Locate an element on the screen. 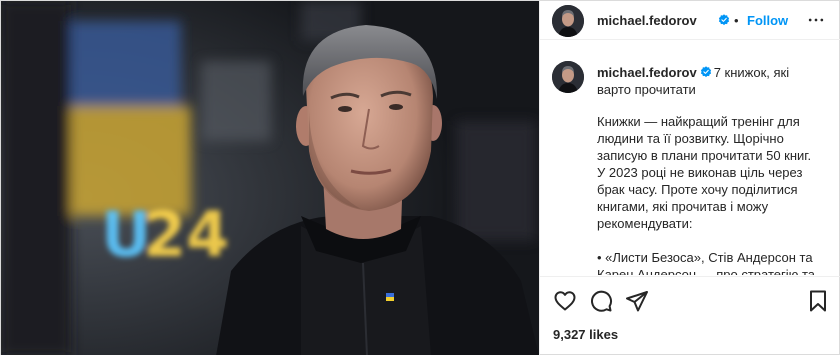  likes-count: 9,327 likes is located at coordinates (585, 334).